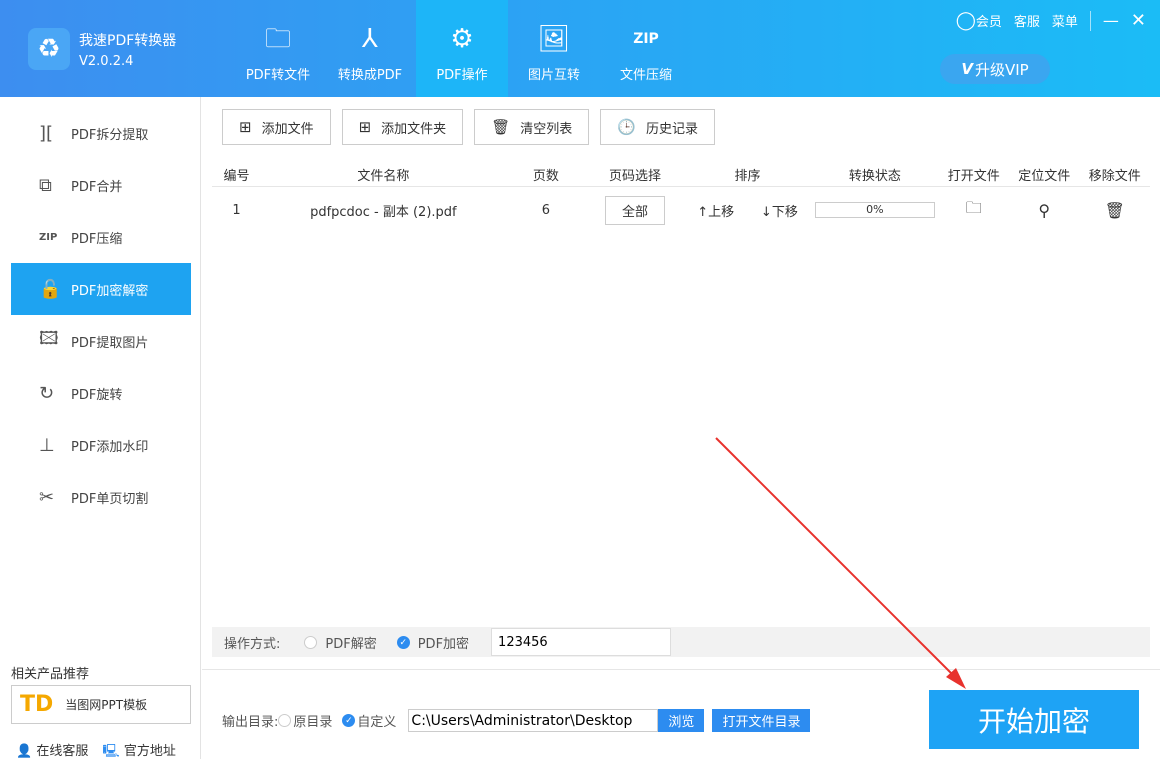 Image resolution: width=1160 pixels, height=764 pixels. I want to click on merge-icon: ⧉, so click(45, 185).